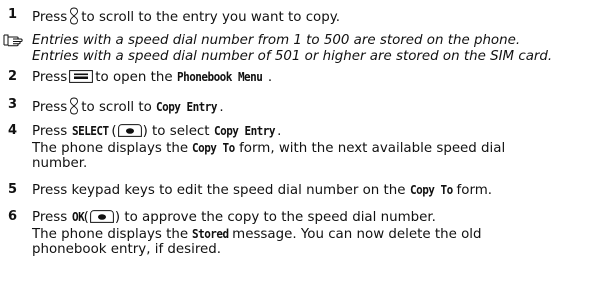 This screenshot has width=610, height=281. Describe the element at coordinates (13, 189) in the screenshot. I see `step-number: 5` at that location.